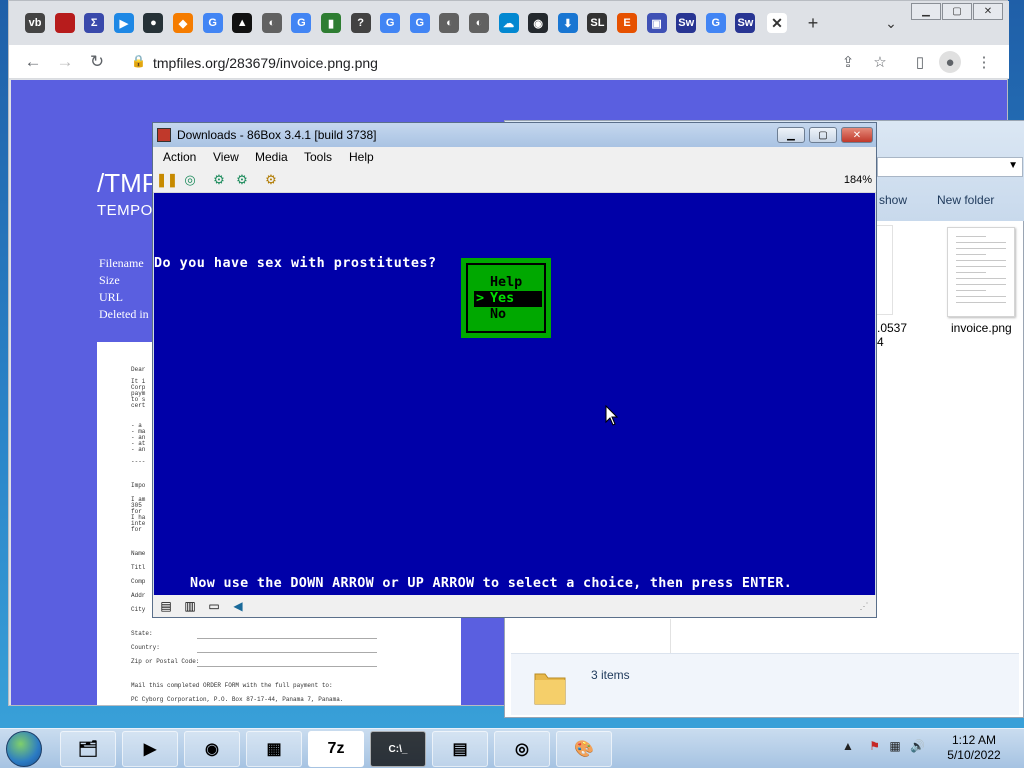 The height and width of the screenshot is (768, 1024). Describe the element at coordinates (885, 270) in the screenshot. I see `partial-thumbnail` at that location.